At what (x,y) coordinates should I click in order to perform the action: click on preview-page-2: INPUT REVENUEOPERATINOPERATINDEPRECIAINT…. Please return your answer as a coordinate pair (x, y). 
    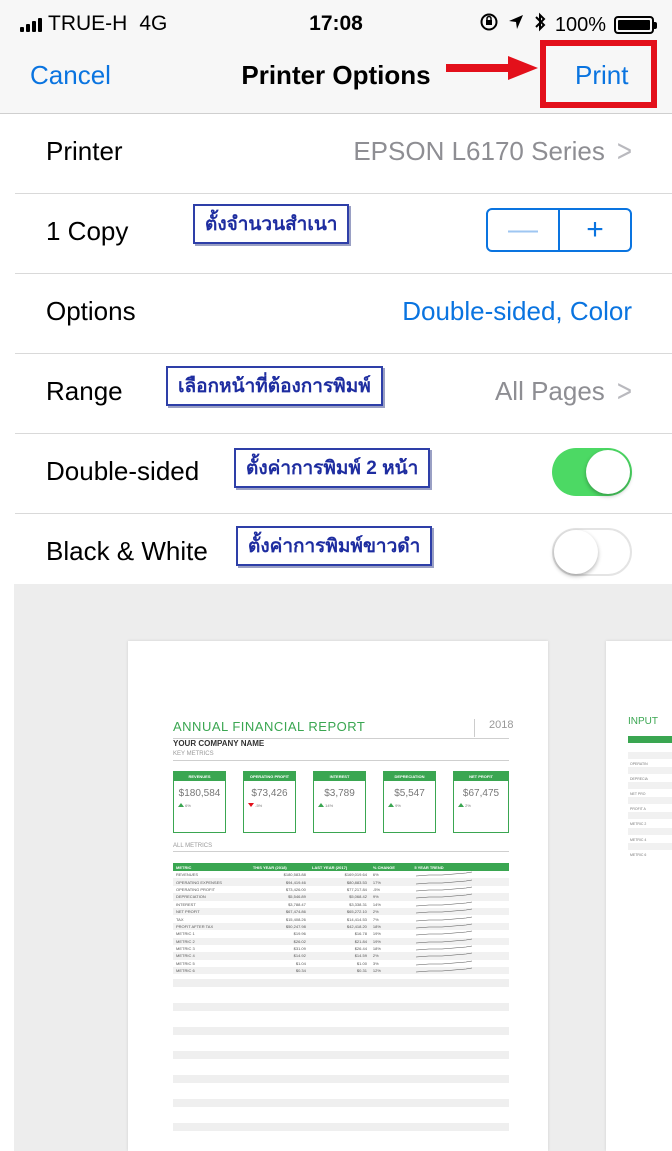
    Looking at the image, I should click on (639, 896).